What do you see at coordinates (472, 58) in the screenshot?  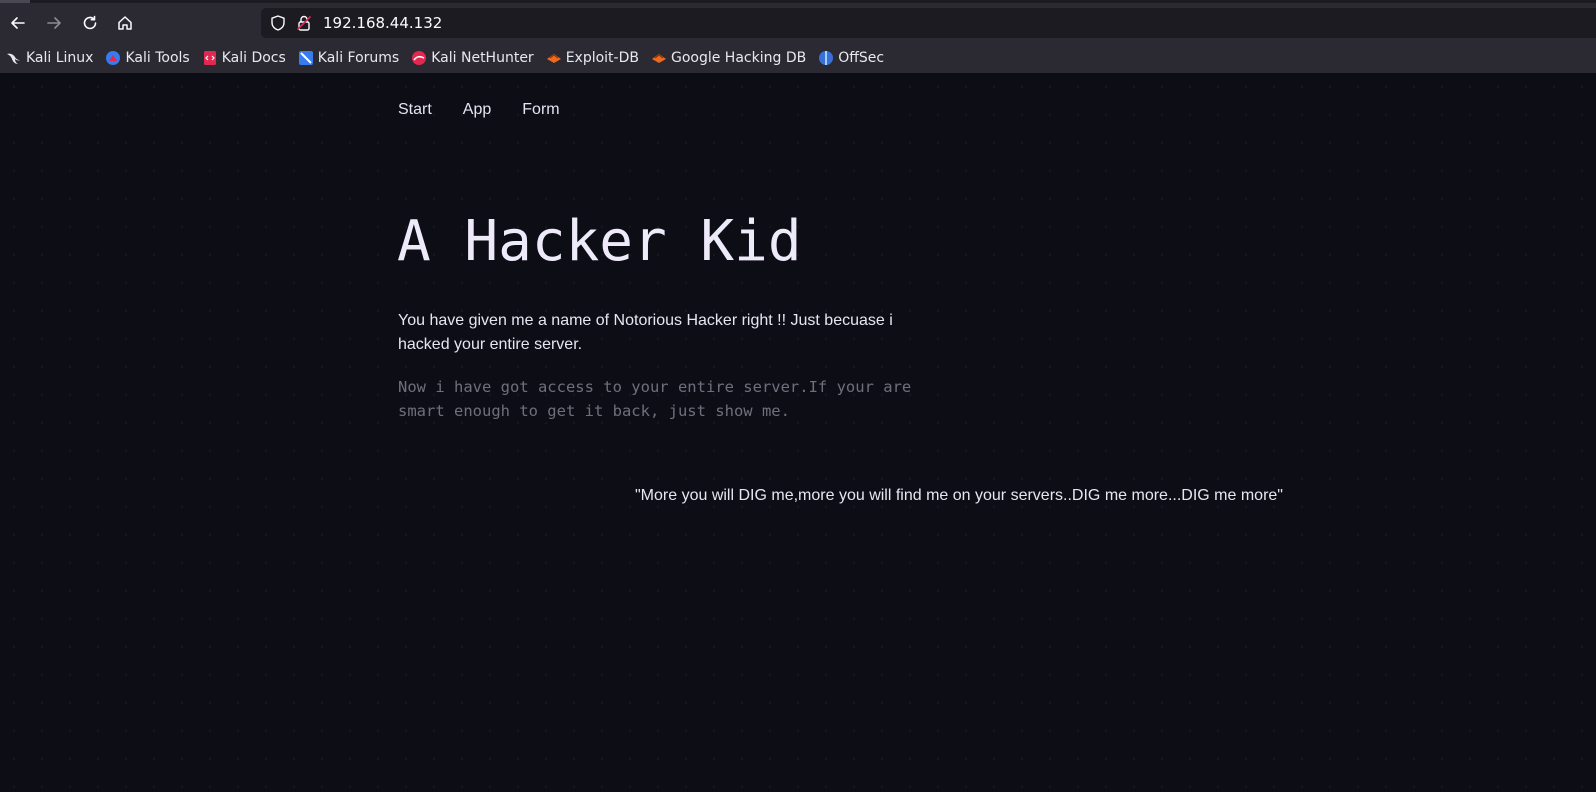 I see `bookmark-kali-nethunter: Kali NetHunter` at bounding box center [472, 58].